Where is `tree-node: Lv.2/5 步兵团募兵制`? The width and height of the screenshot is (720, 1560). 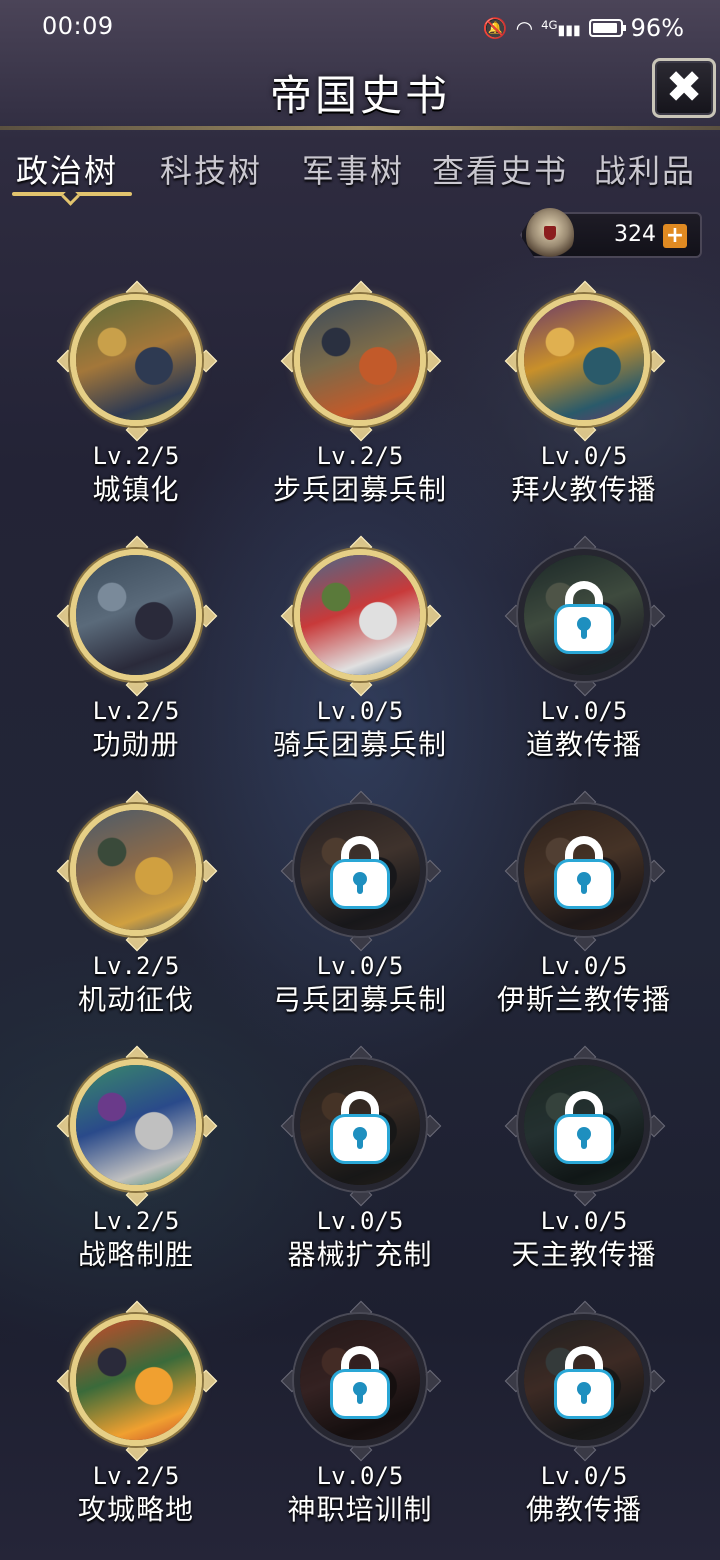 tree-node: Lv.2/5 步兵团募兵制 is located at coordinates (360, 395).